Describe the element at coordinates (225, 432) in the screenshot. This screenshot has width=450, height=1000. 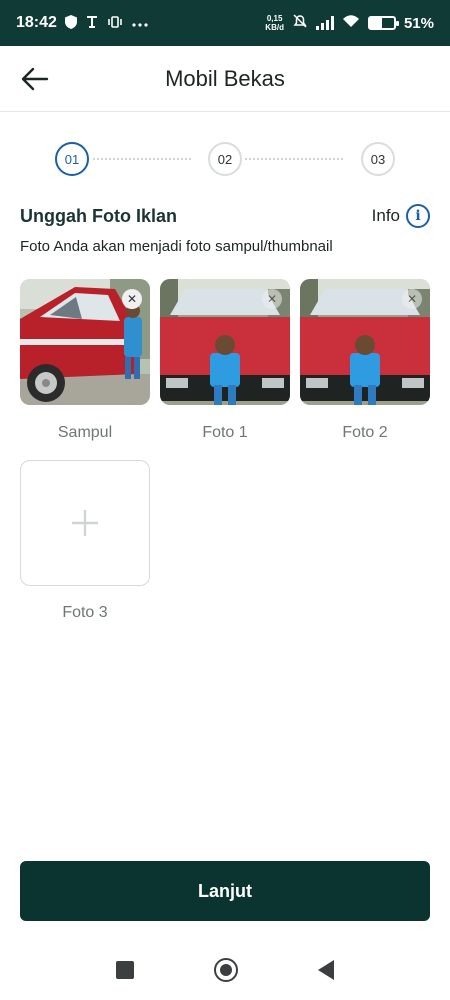
I see `photo-label: Foto 1` at that location.